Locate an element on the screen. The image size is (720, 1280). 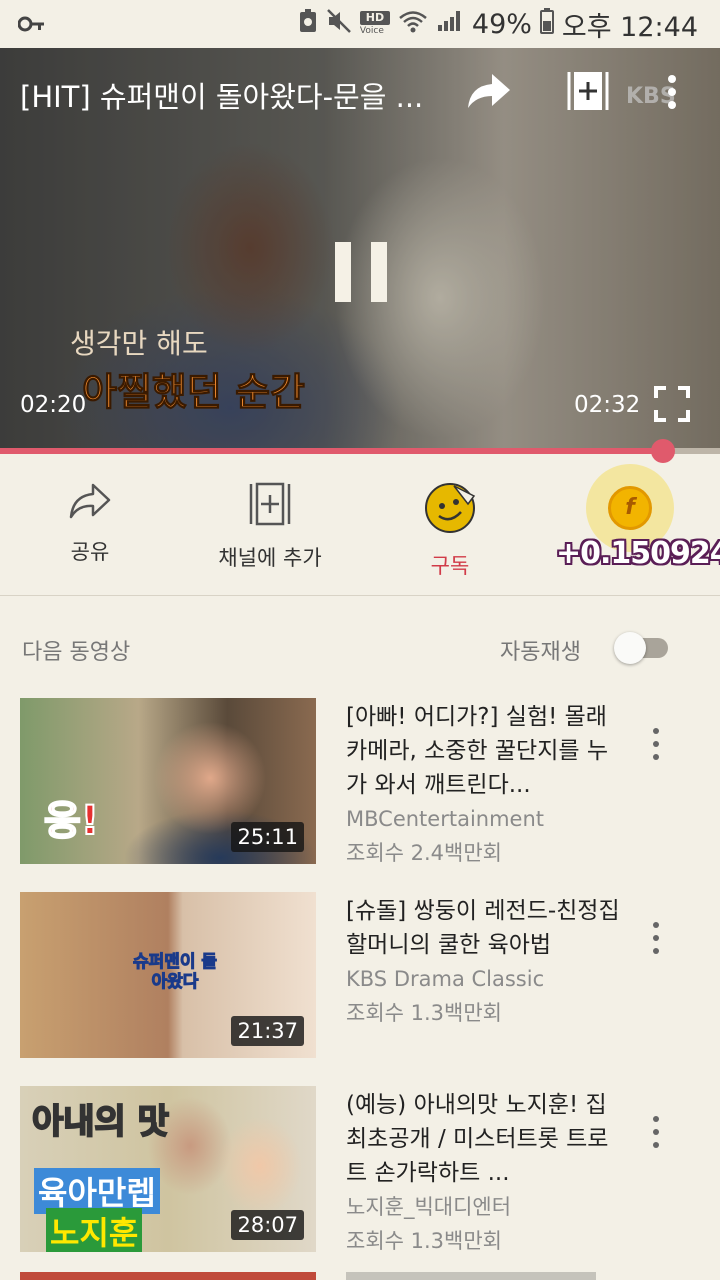
share-button: 공유 is located at coordinates (90, 524).